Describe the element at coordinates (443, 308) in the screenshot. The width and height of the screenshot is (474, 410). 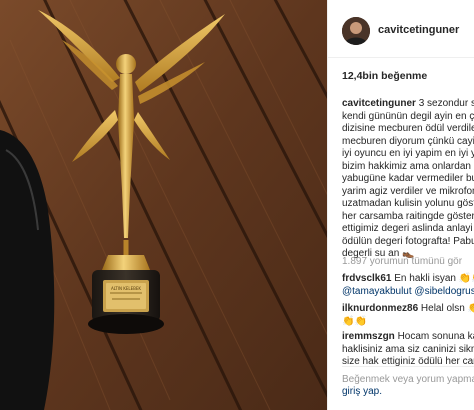
I see `comment-text: Helal olsn` at that location.